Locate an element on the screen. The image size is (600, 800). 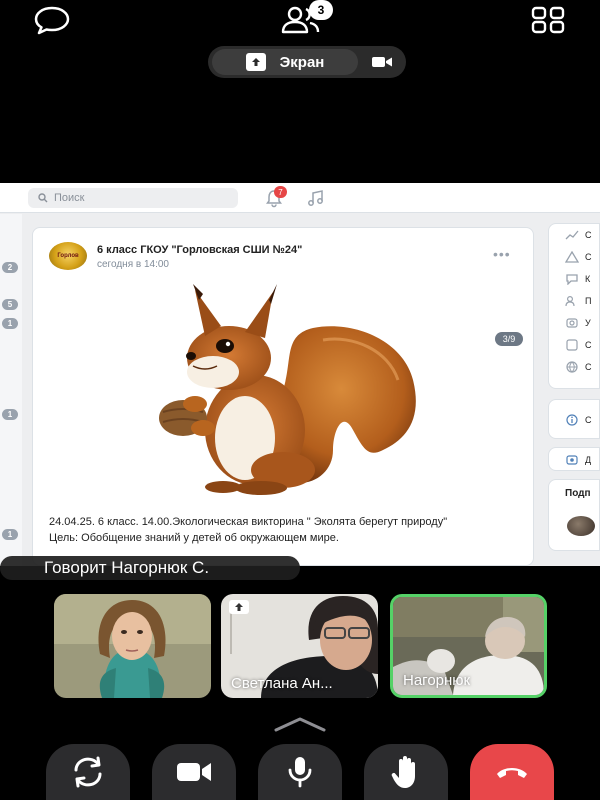
warning-icon is located at coordinates (572, 257).